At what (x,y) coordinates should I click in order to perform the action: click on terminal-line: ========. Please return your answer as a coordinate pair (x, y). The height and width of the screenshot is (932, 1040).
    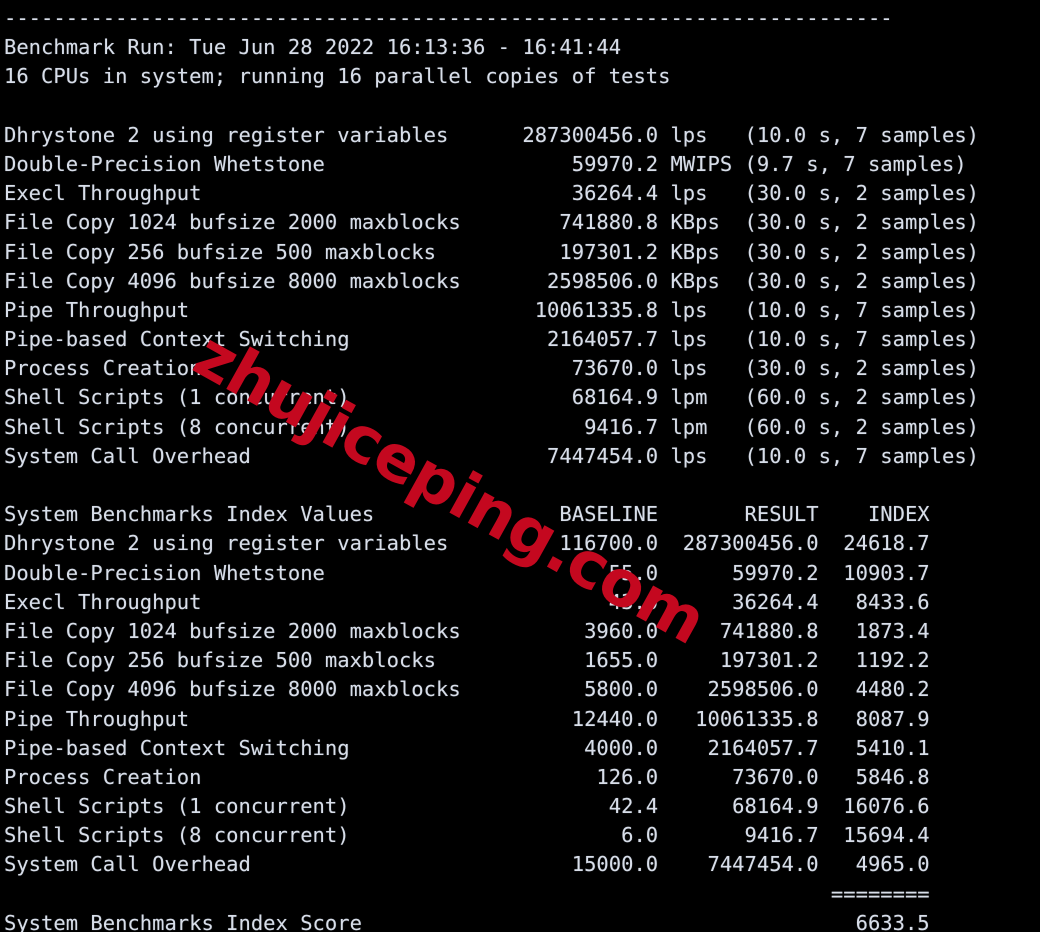
    Looking at the image, I should click on (467, 893).